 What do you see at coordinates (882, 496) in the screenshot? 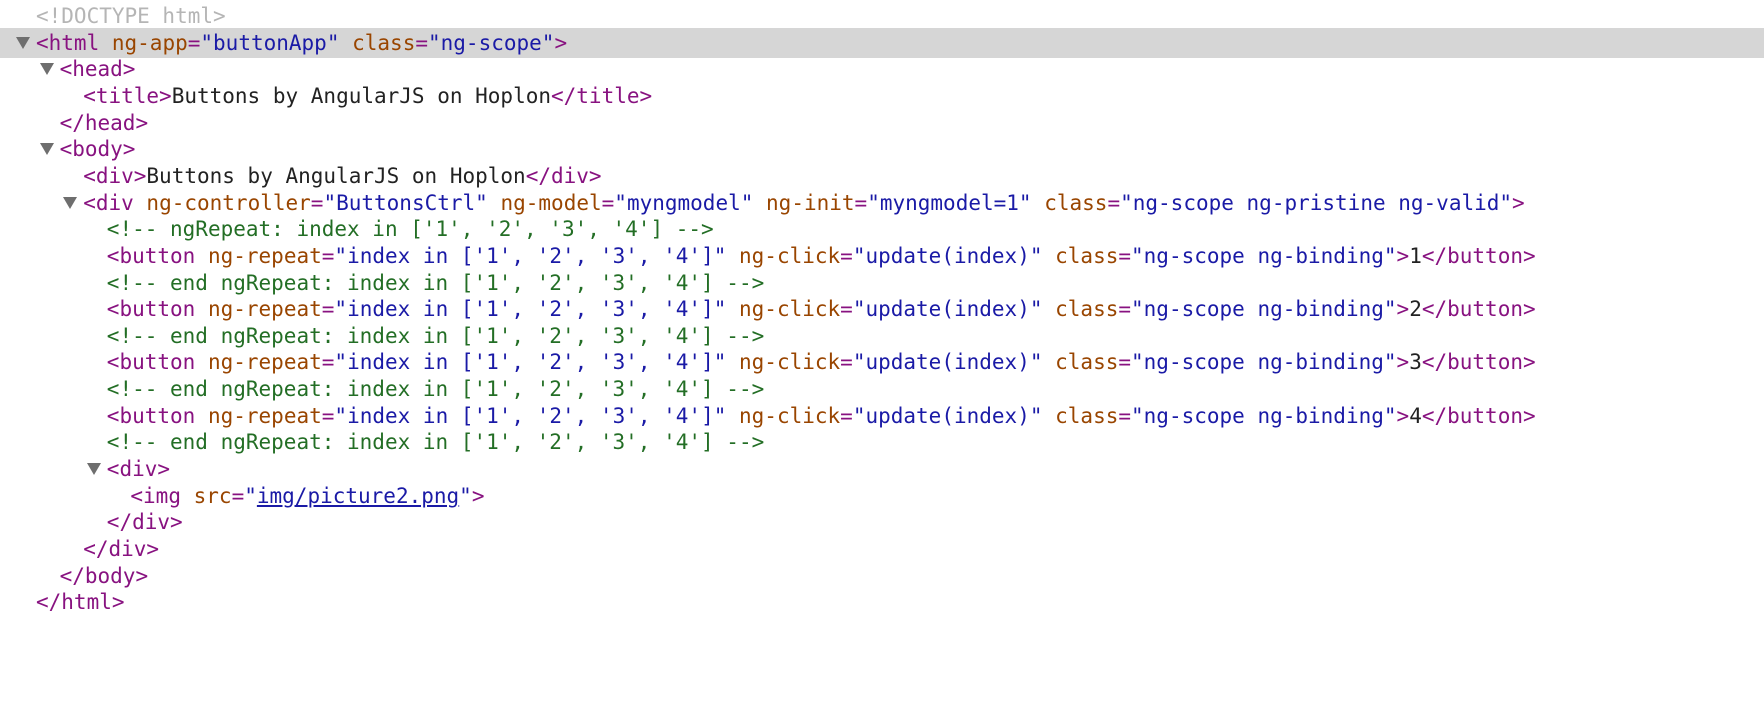
I see `dom-tree-node: <img src="img/picture2.png">` at bounding box center [882, 496].